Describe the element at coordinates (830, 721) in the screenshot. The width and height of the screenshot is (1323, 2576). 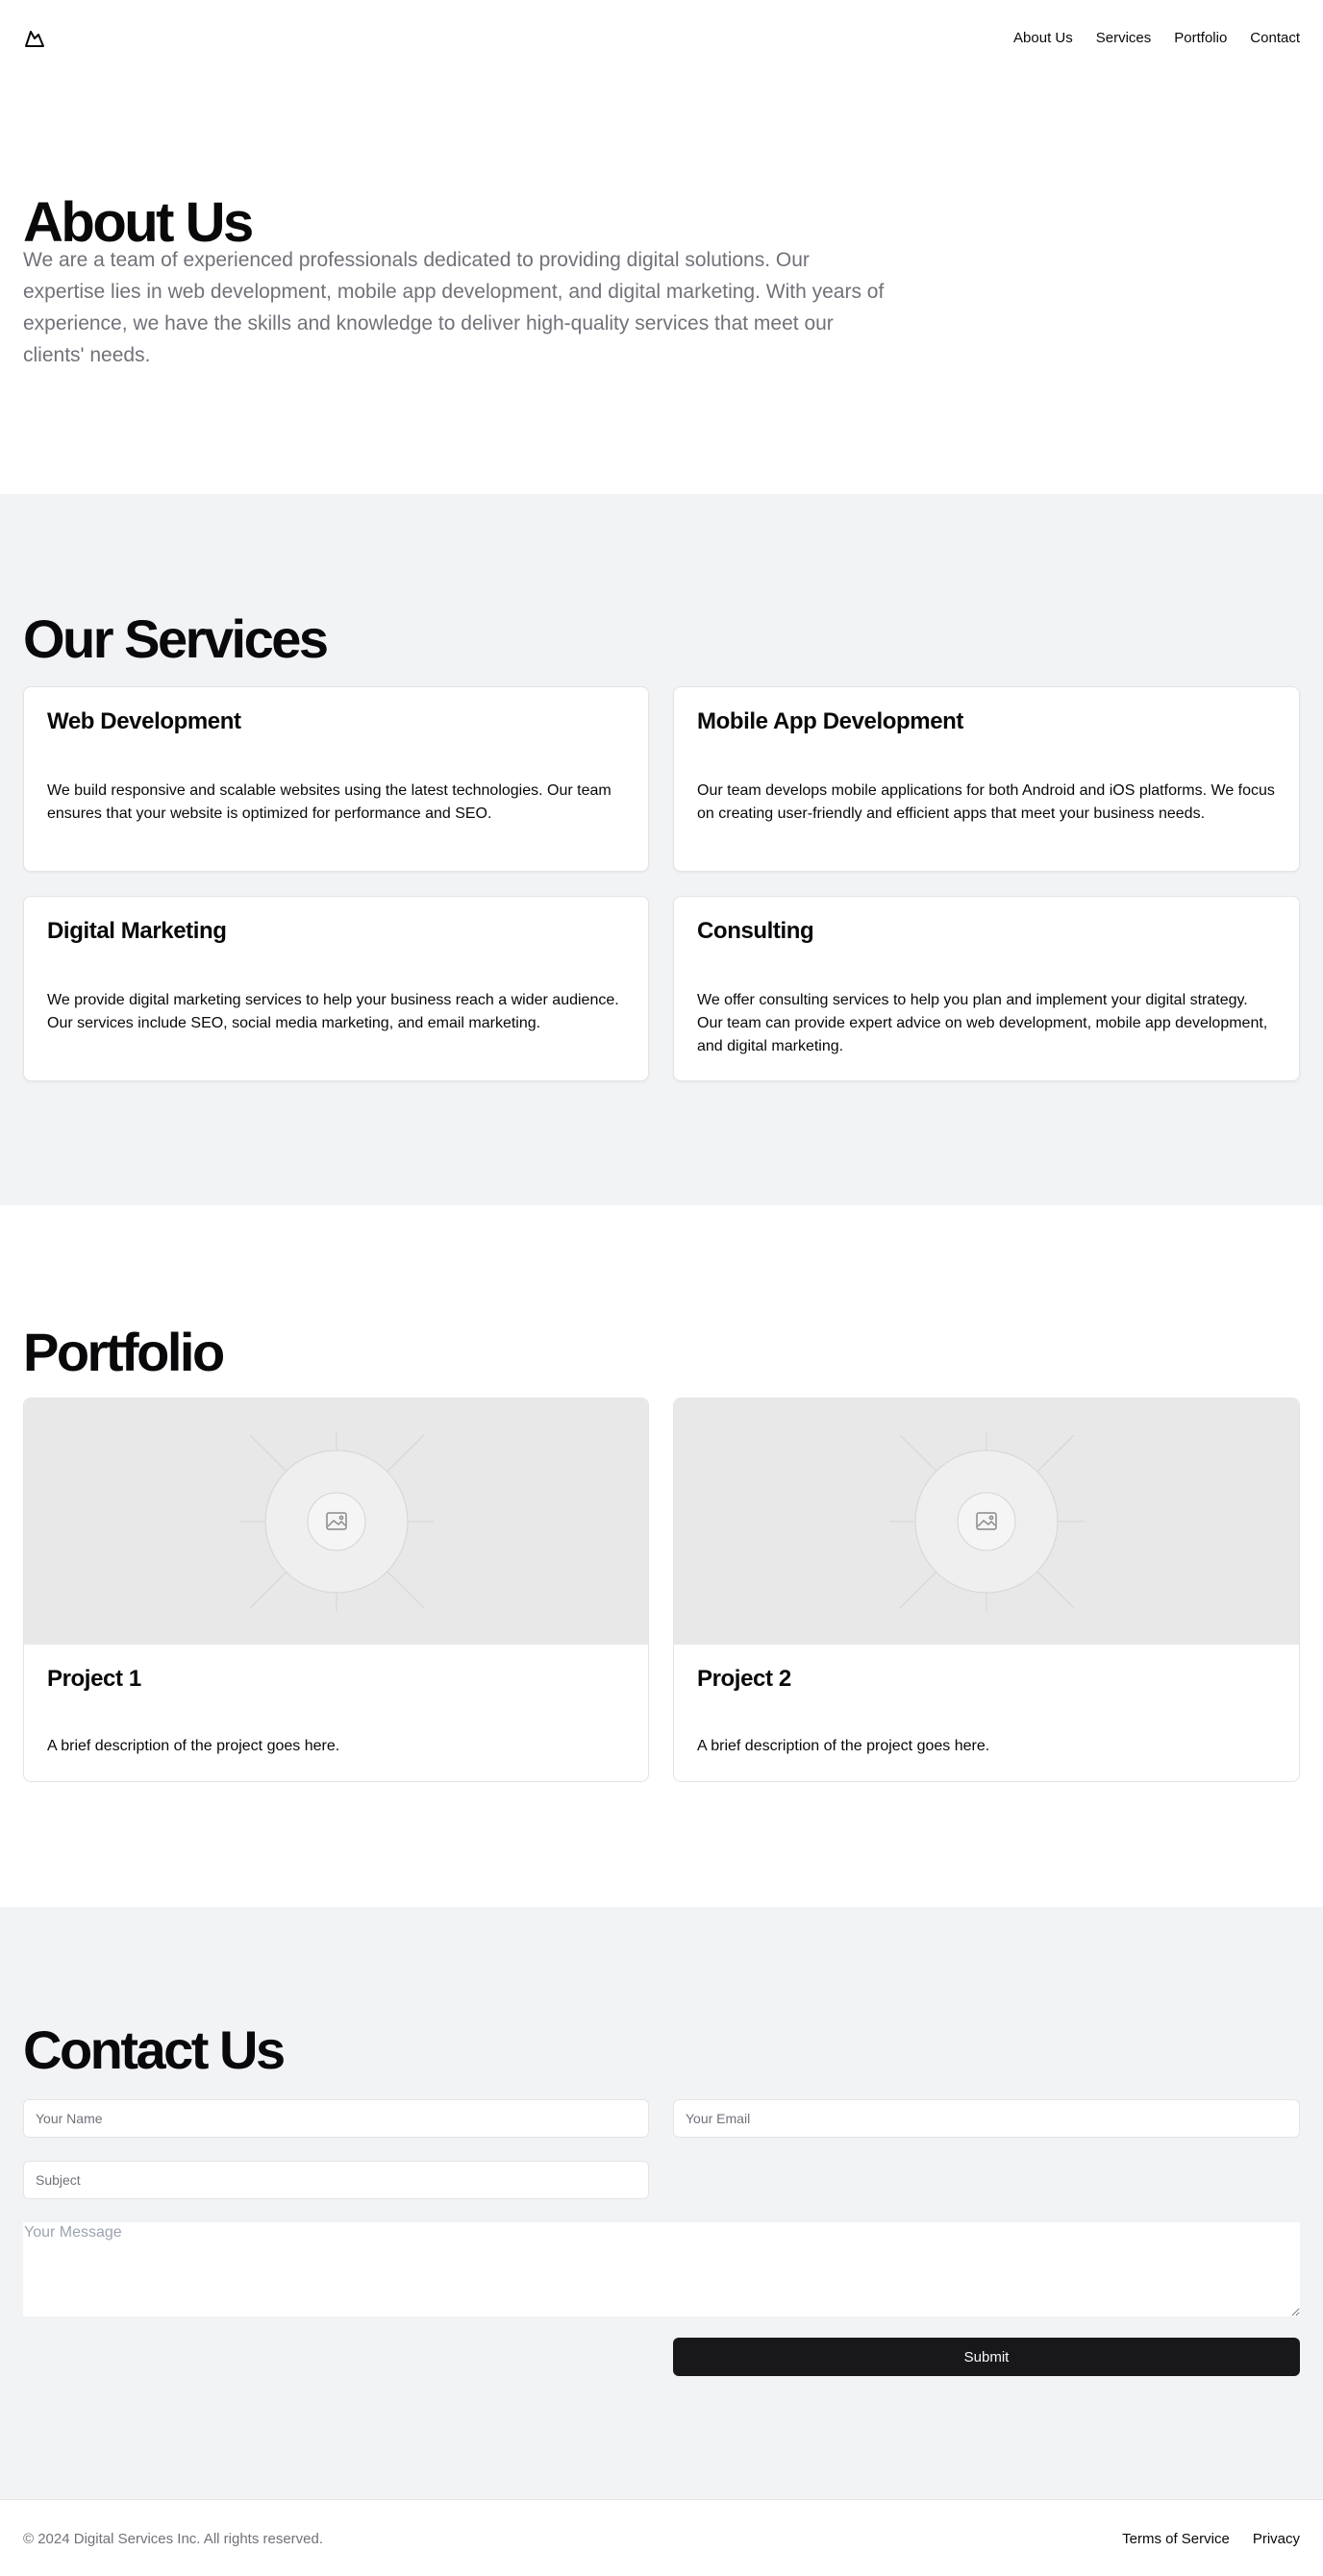
I see `service-card-title: Mobile App Development` at that location.